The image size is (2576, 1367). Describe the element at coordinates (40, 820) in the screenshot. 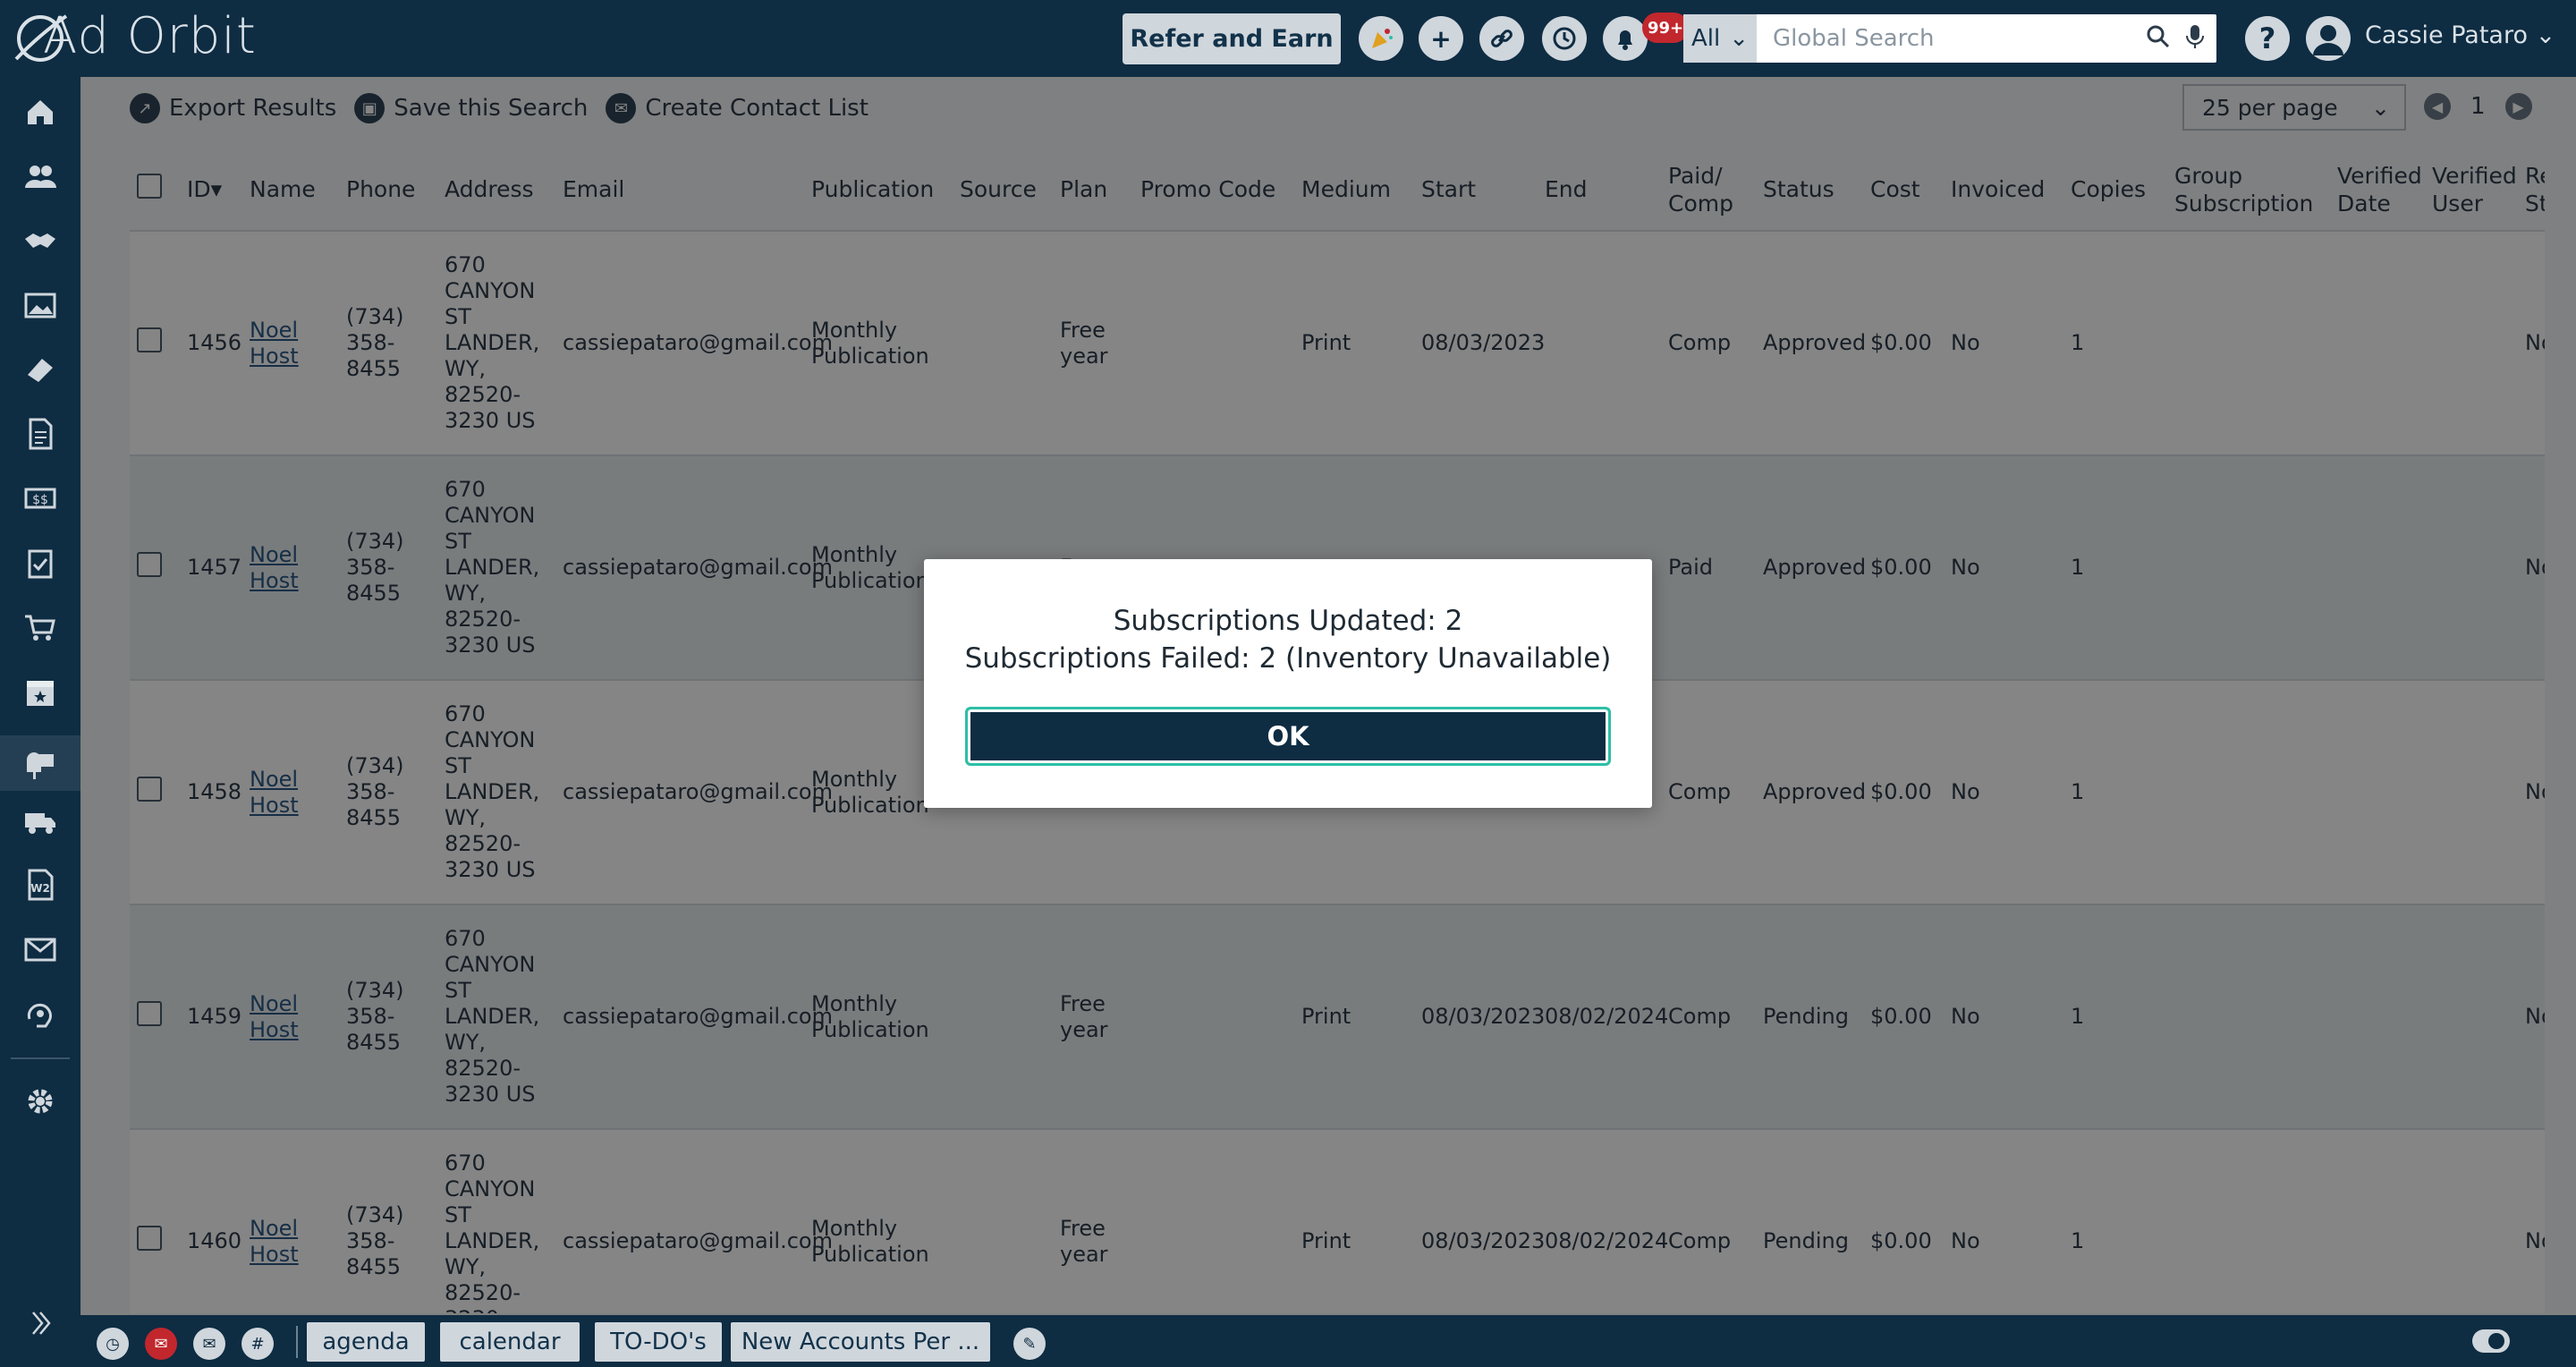

I see `delivery-truck-icon` at that location.